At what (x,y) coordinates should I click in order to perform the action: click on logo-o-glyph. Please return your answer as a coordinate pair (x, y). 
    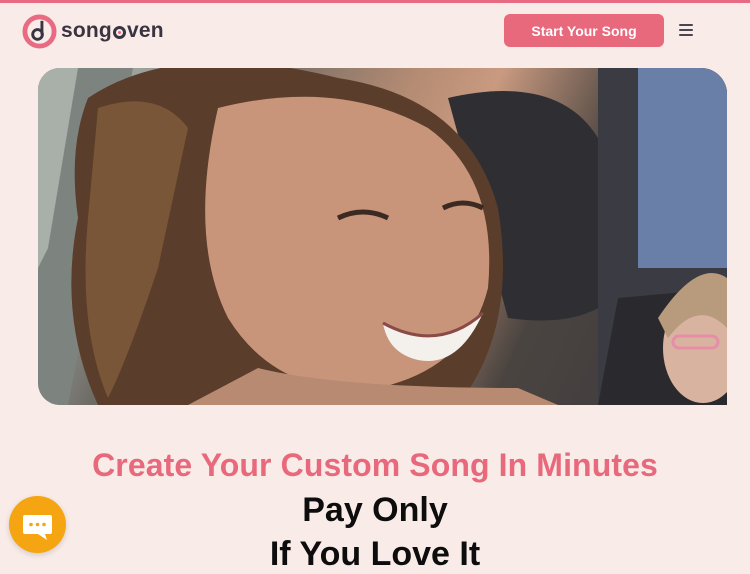
    Looking at the image, I should click on (119, 32).